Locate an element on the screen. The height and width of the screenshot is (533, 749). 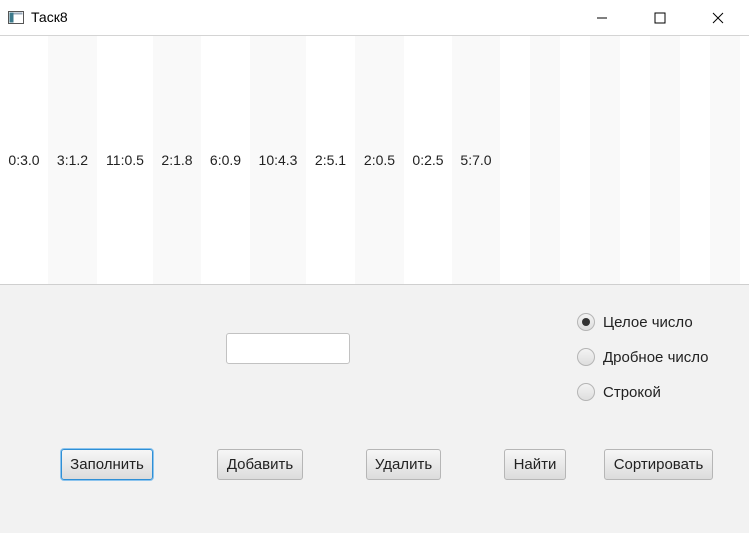
list-item-label: 11:0.5 is located at coordinates (125, 159).